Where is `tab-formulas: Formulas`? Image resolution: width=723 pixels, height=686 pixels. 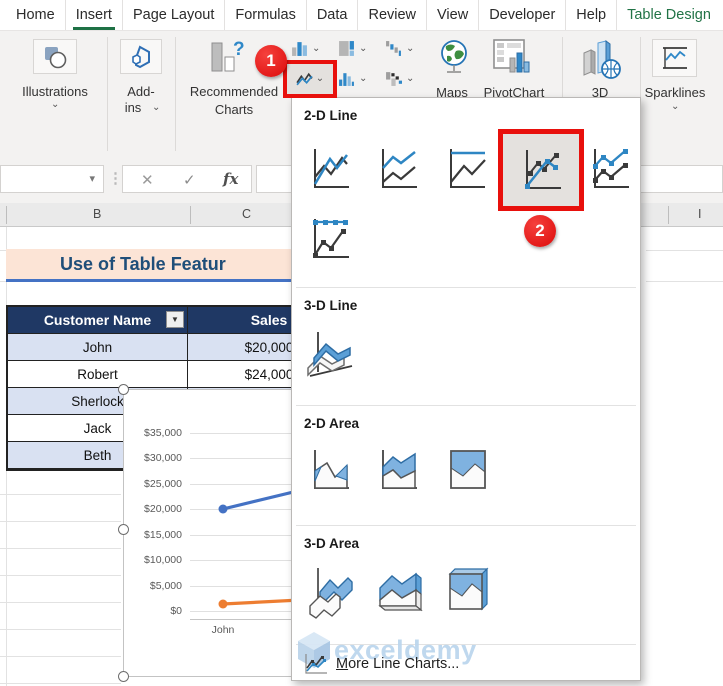
tab-formulas: Formulas is located at coordinates (266, 15).